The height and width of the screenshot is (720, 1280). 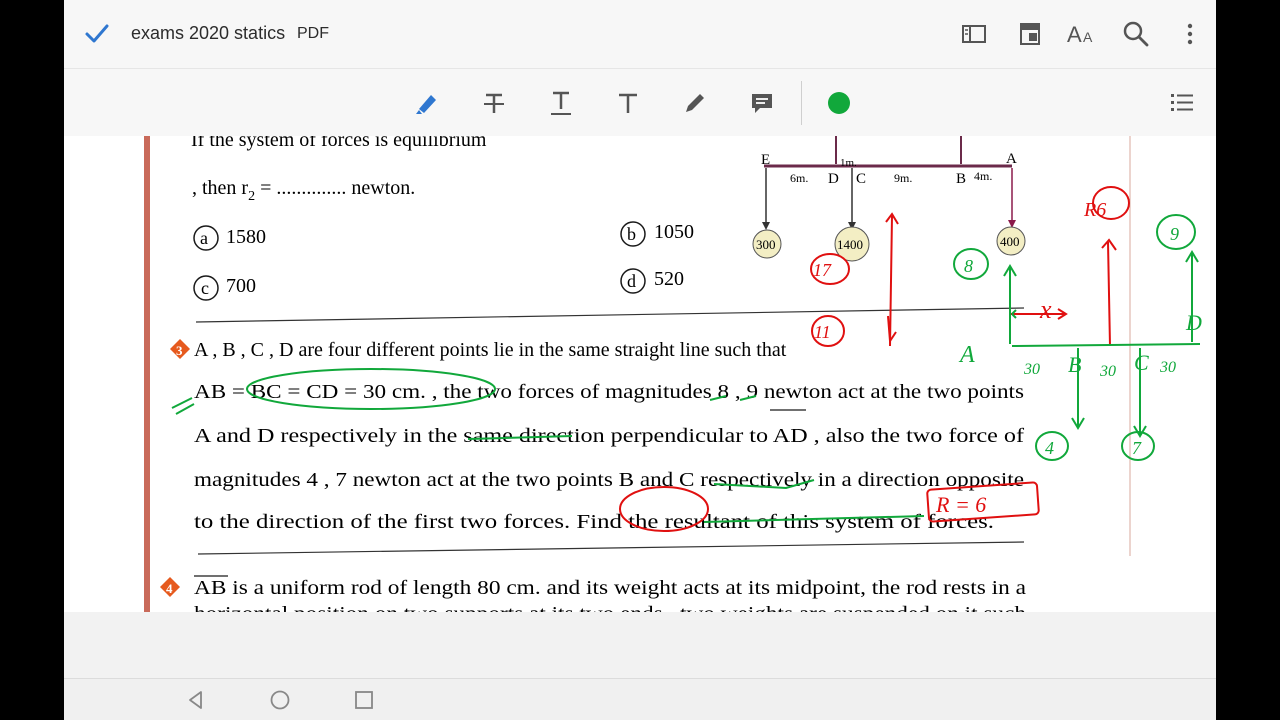 I want to click on document-type: PDF, so click(x=313, y=33).